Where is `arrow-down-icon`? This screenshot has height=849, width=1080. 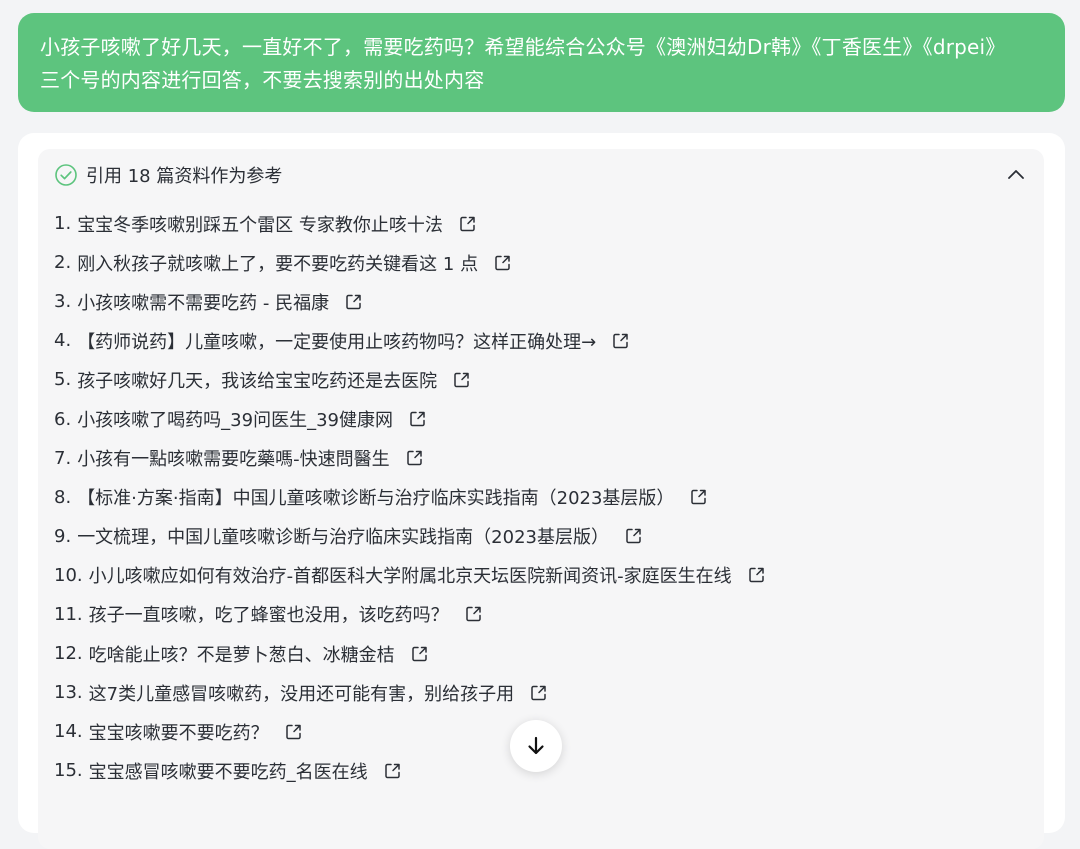
arrow-down-icon is located at coordinates (536, 745).